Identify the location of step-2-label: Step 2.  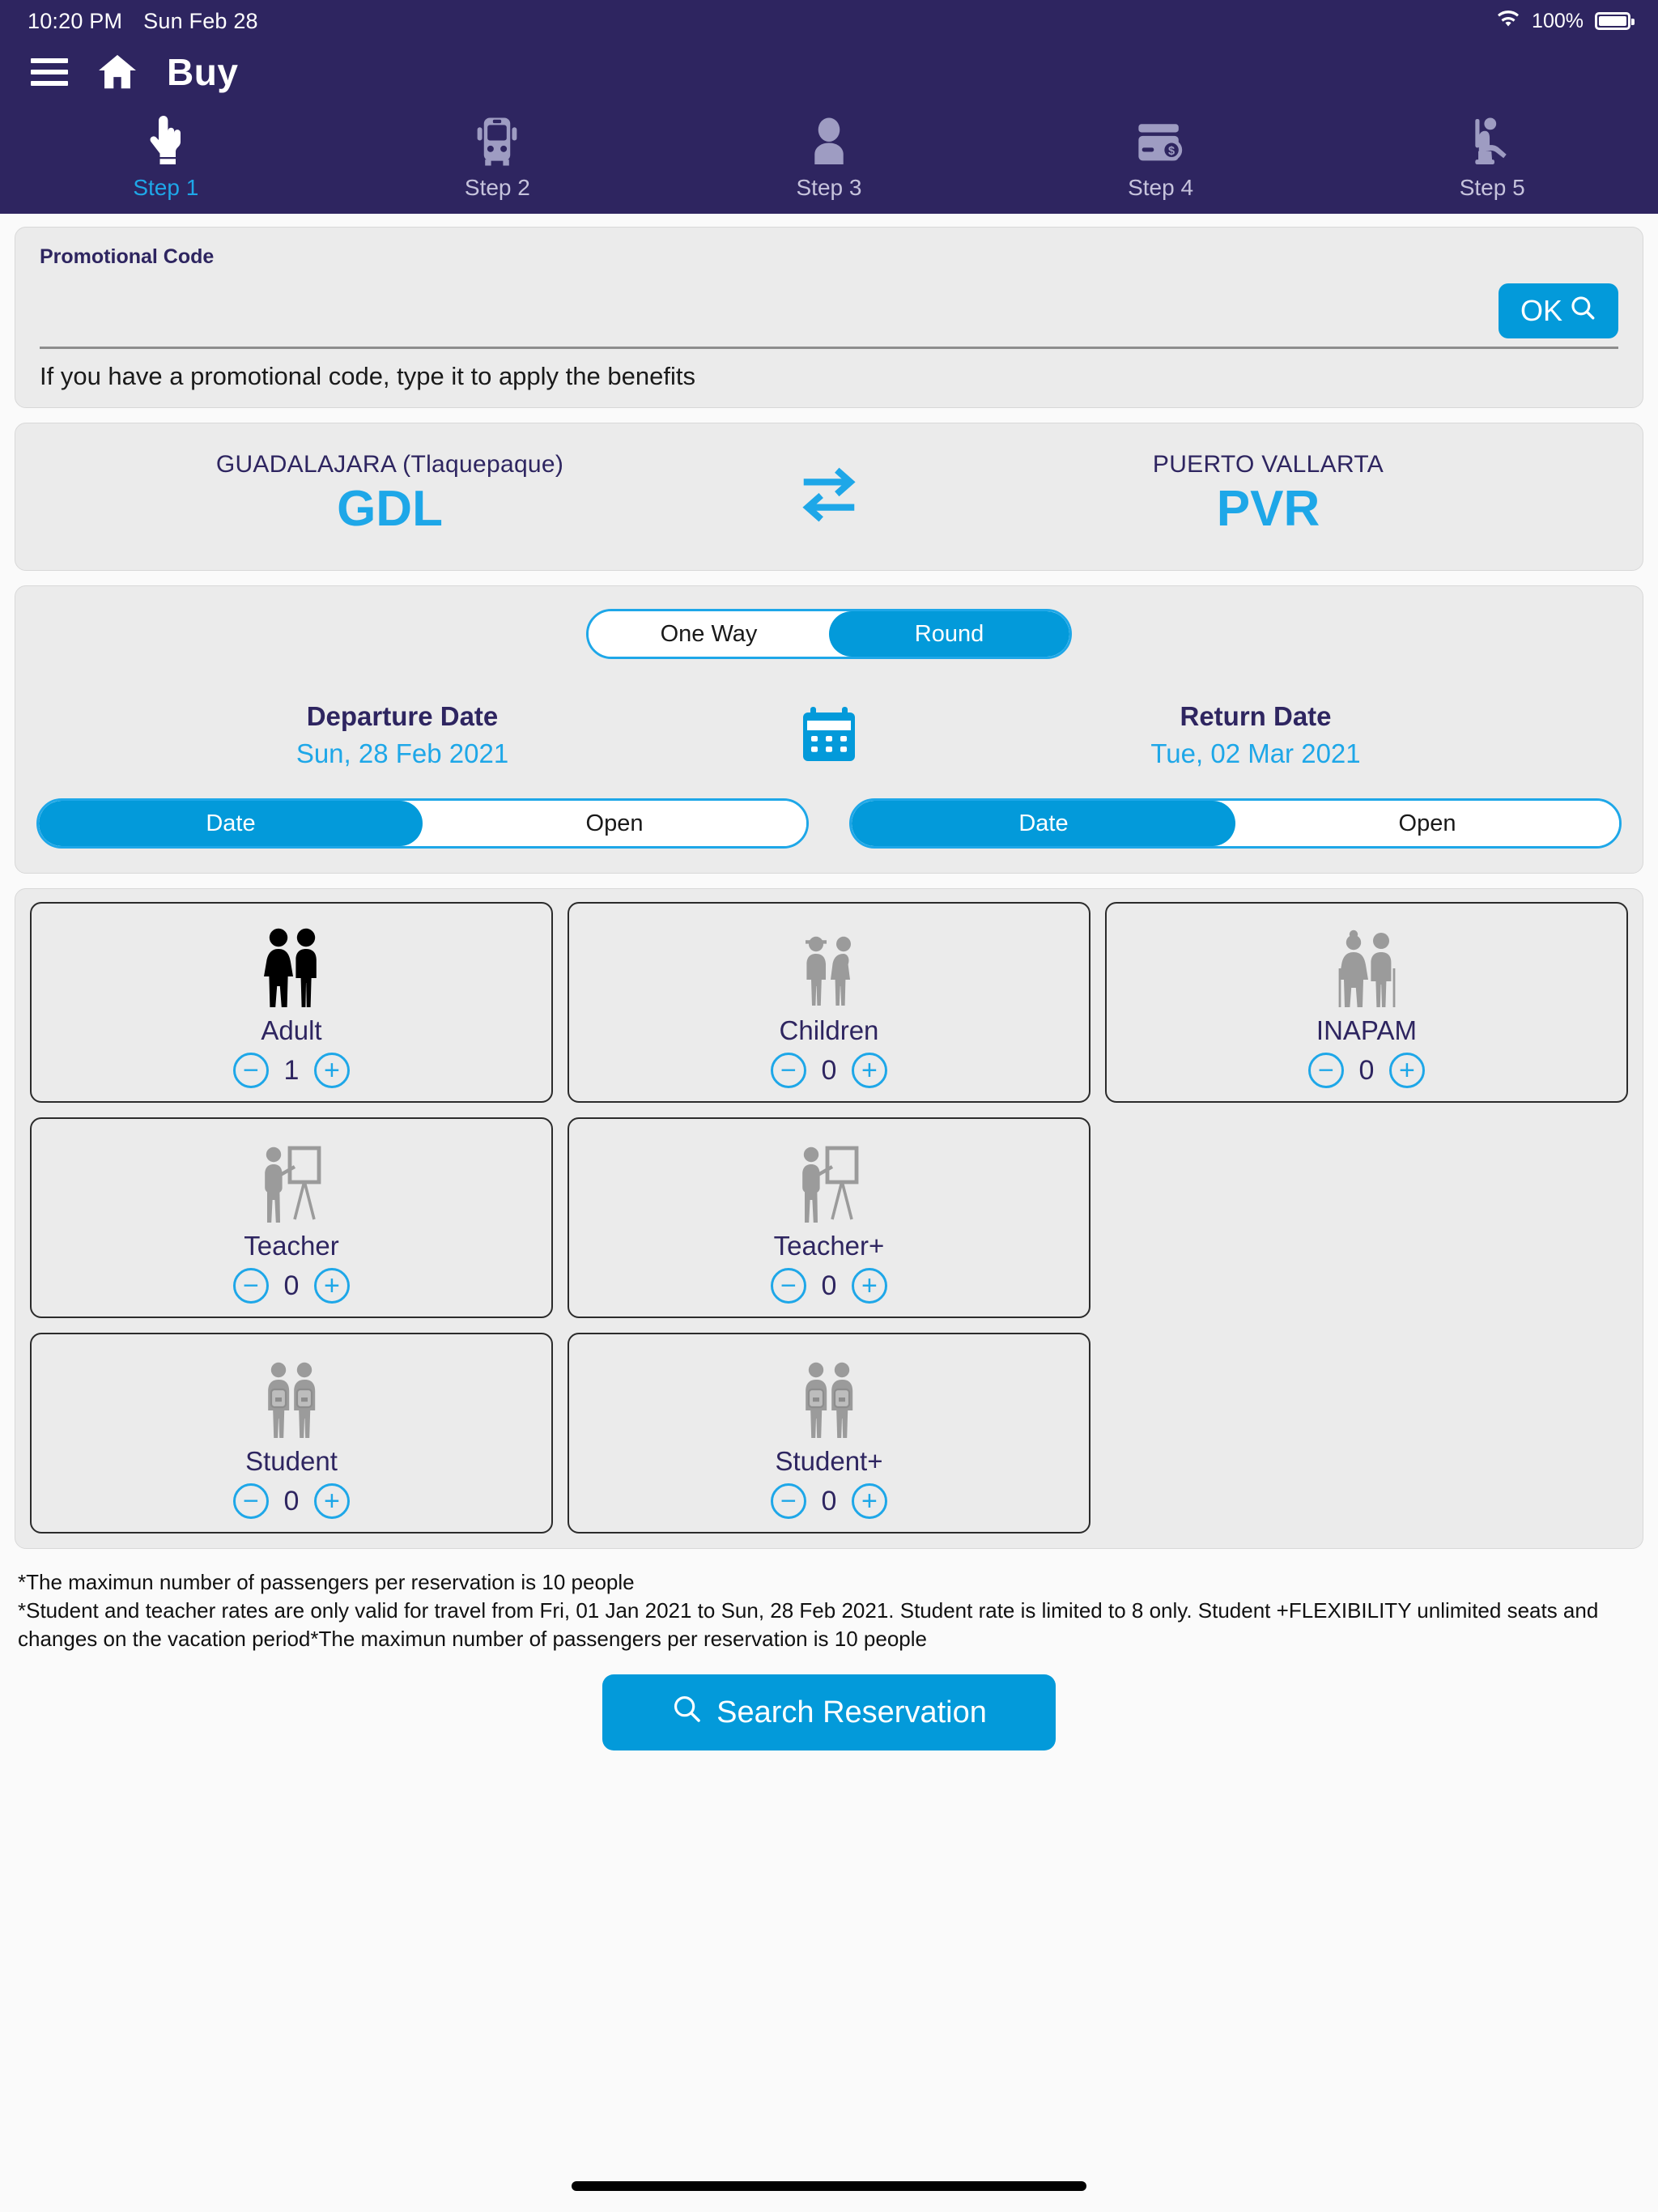
(497, 187).